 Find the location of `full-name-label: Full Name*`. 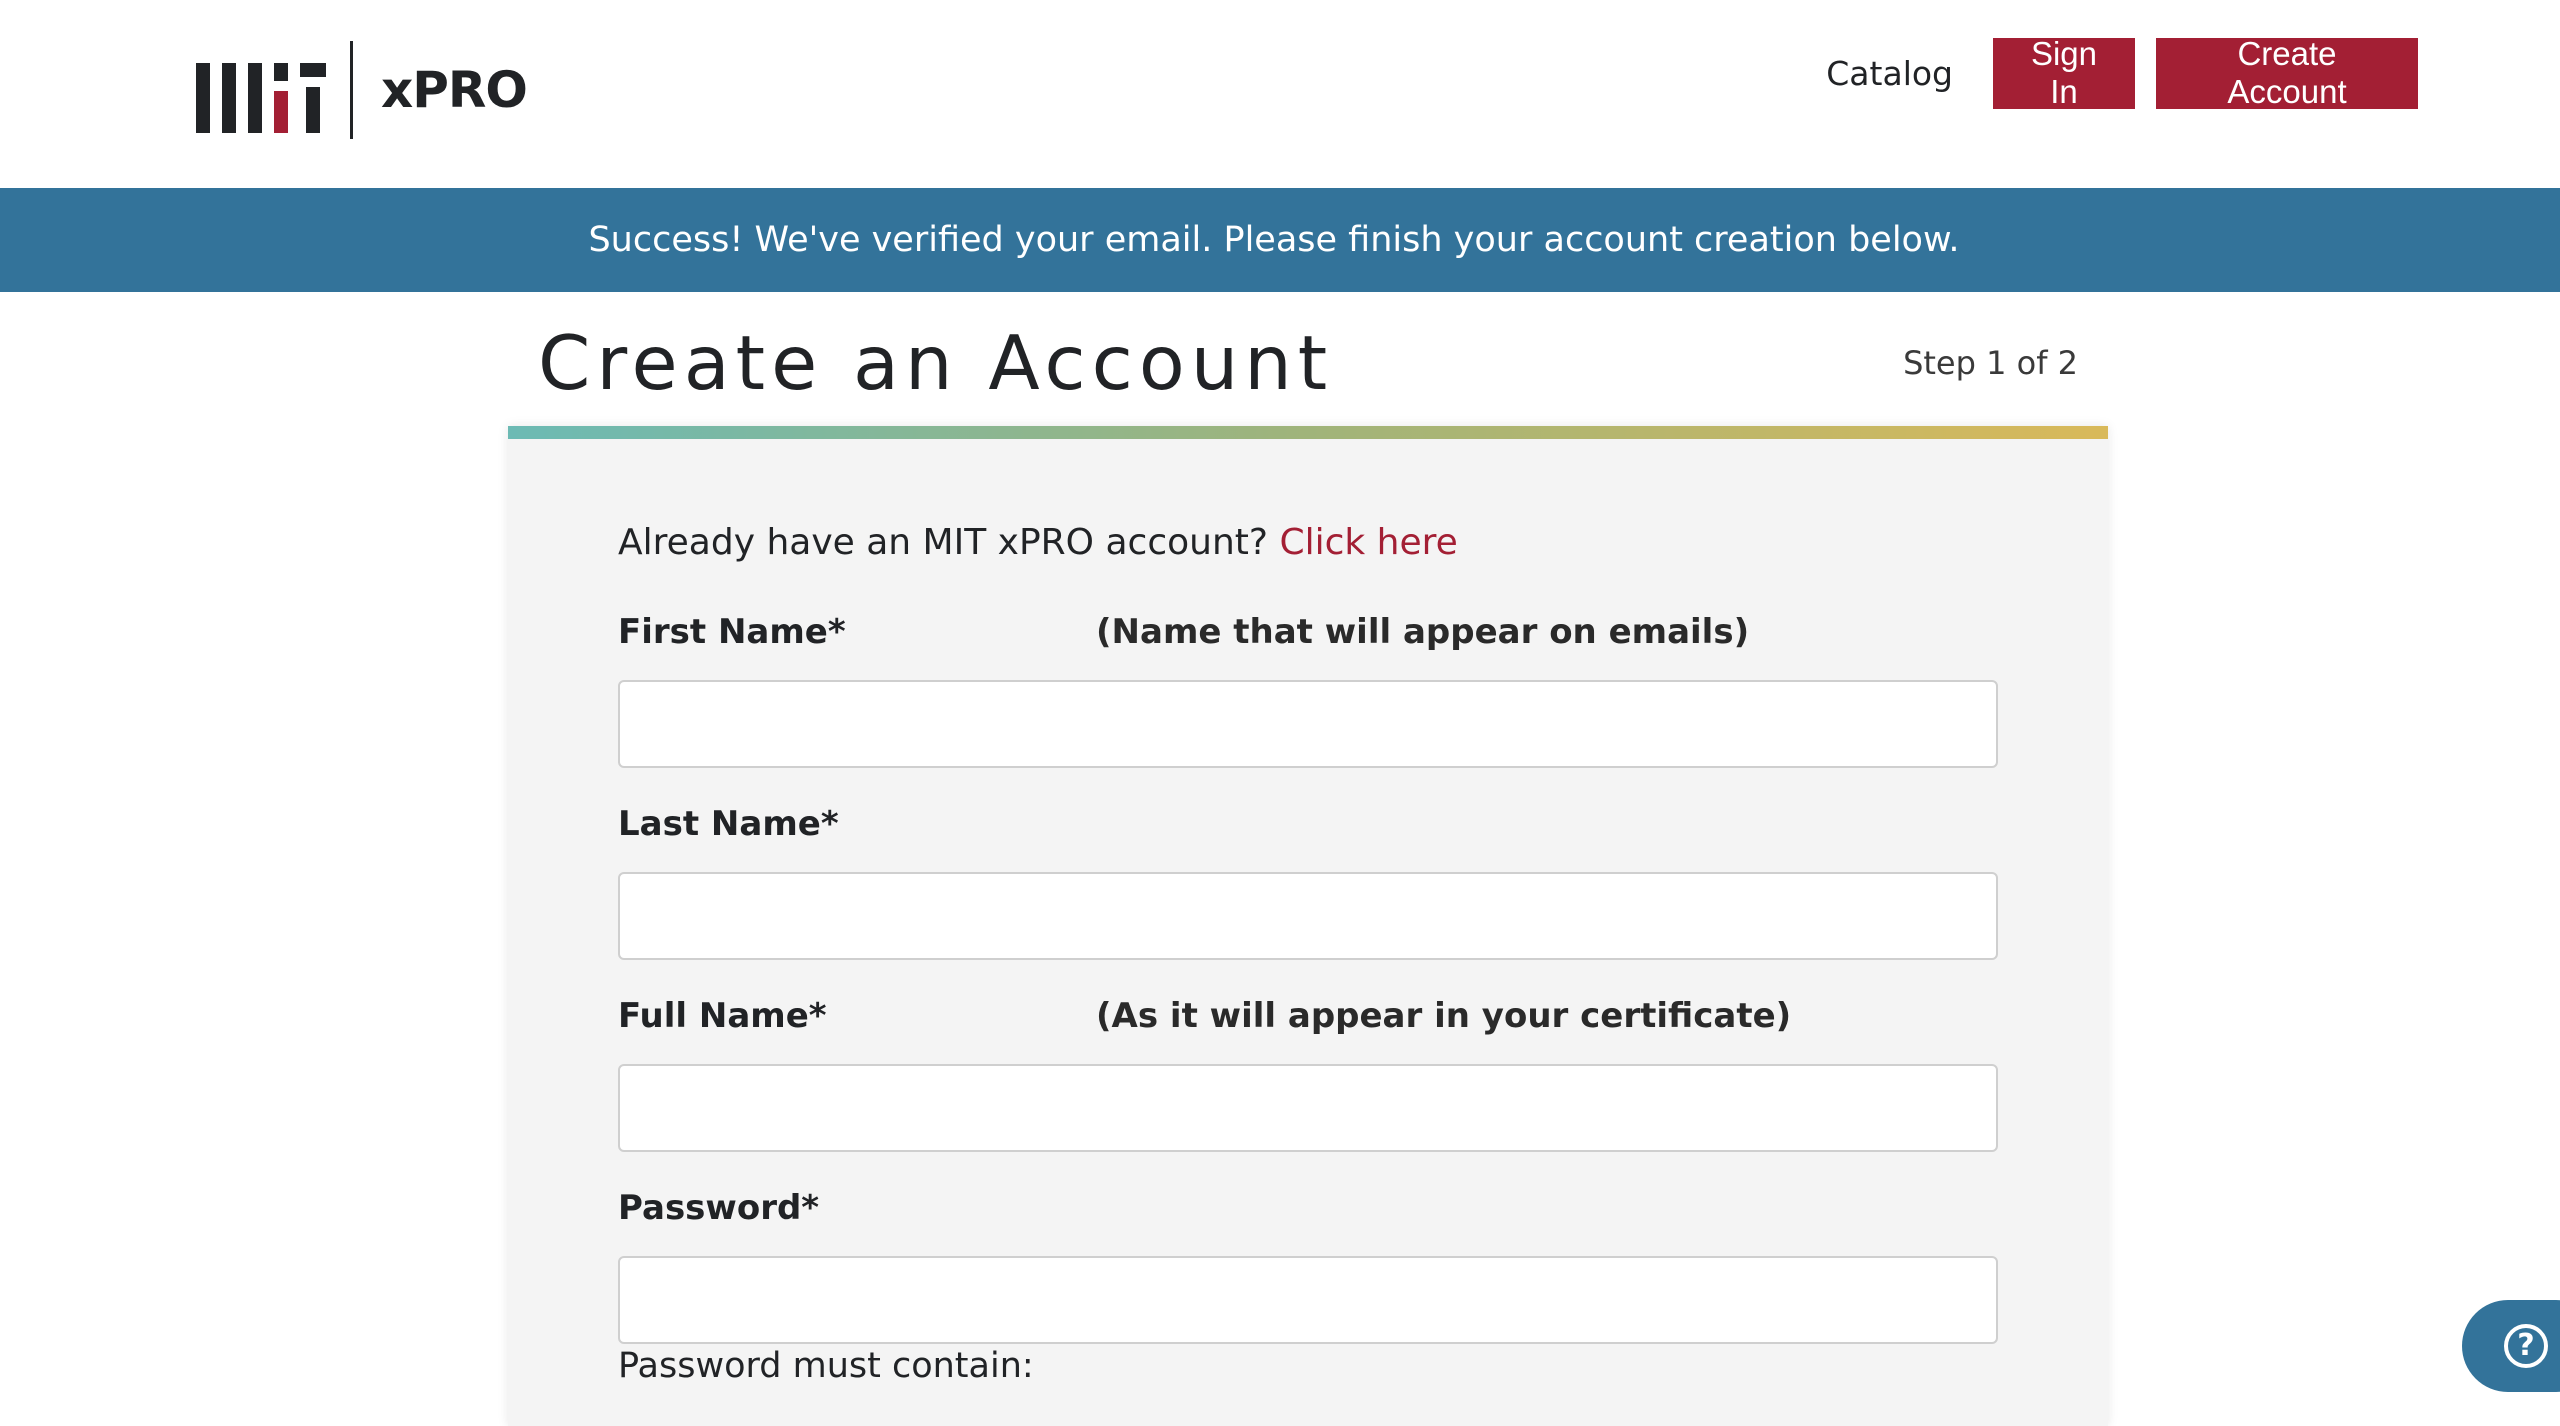

full-name-label: Full Name* is located at coordinates (722, 1016).